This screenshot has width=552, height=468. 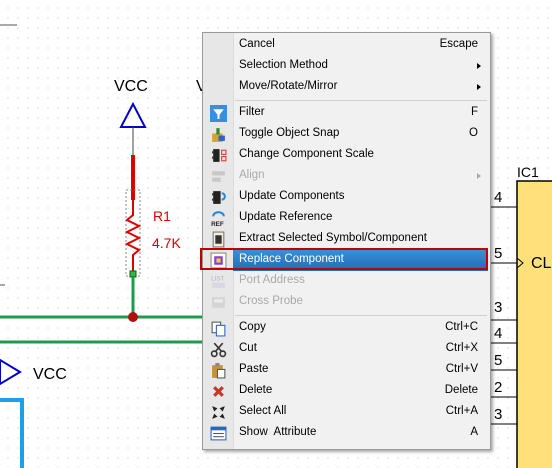 I want to click on component-scale-icon, so click(x=219, y=155).